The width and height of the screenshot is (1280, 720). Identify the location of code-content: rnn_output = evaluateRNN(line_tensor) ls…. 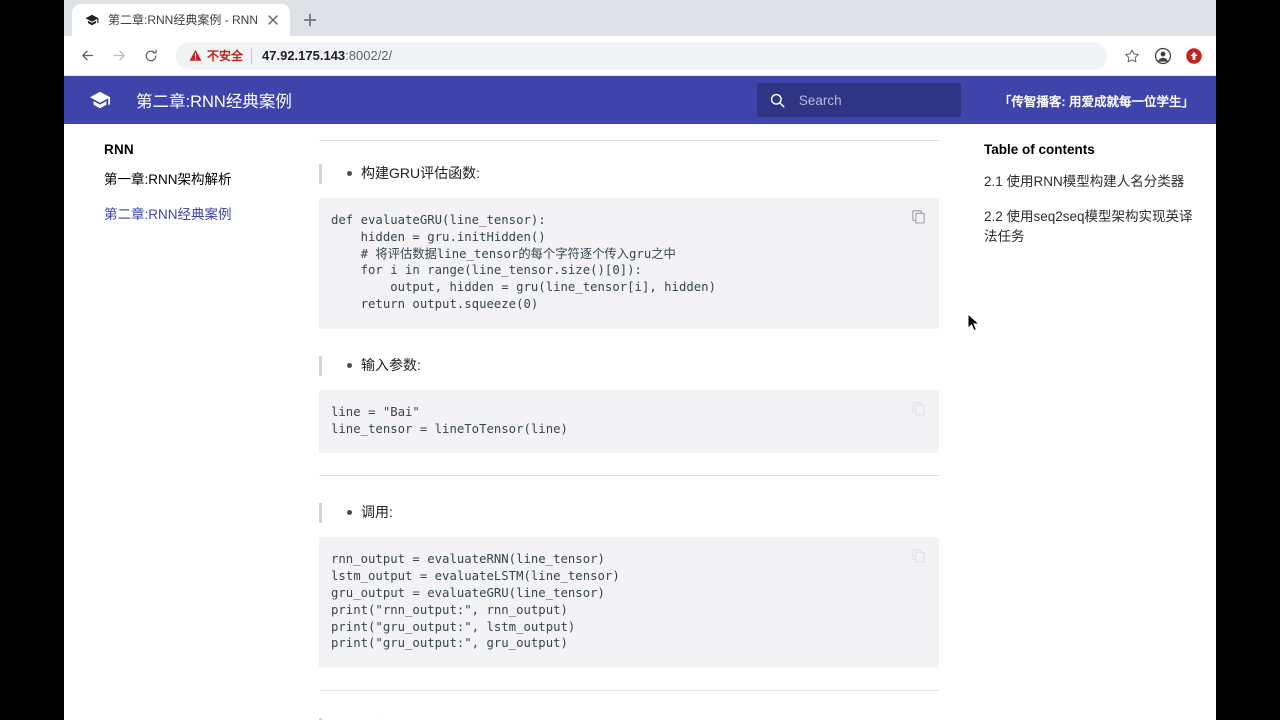
(475, 601).